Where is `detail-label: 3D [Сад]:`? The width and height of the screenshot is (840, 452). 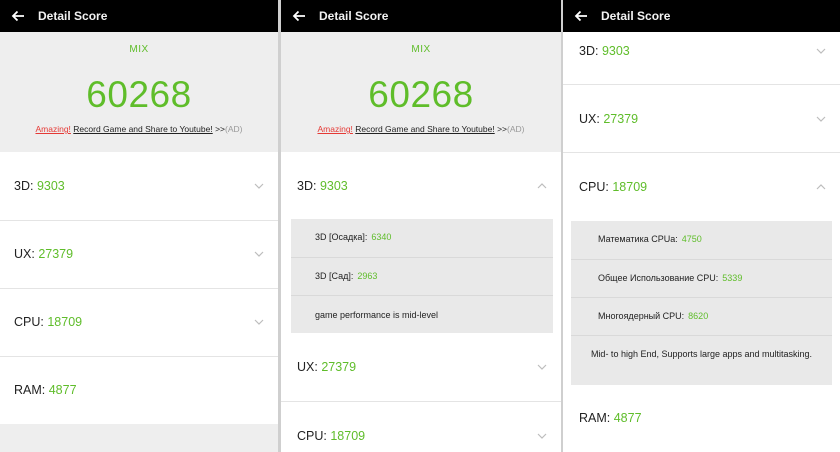 detail-label: 3D [Сад]: is located at coordinates (334, 276).